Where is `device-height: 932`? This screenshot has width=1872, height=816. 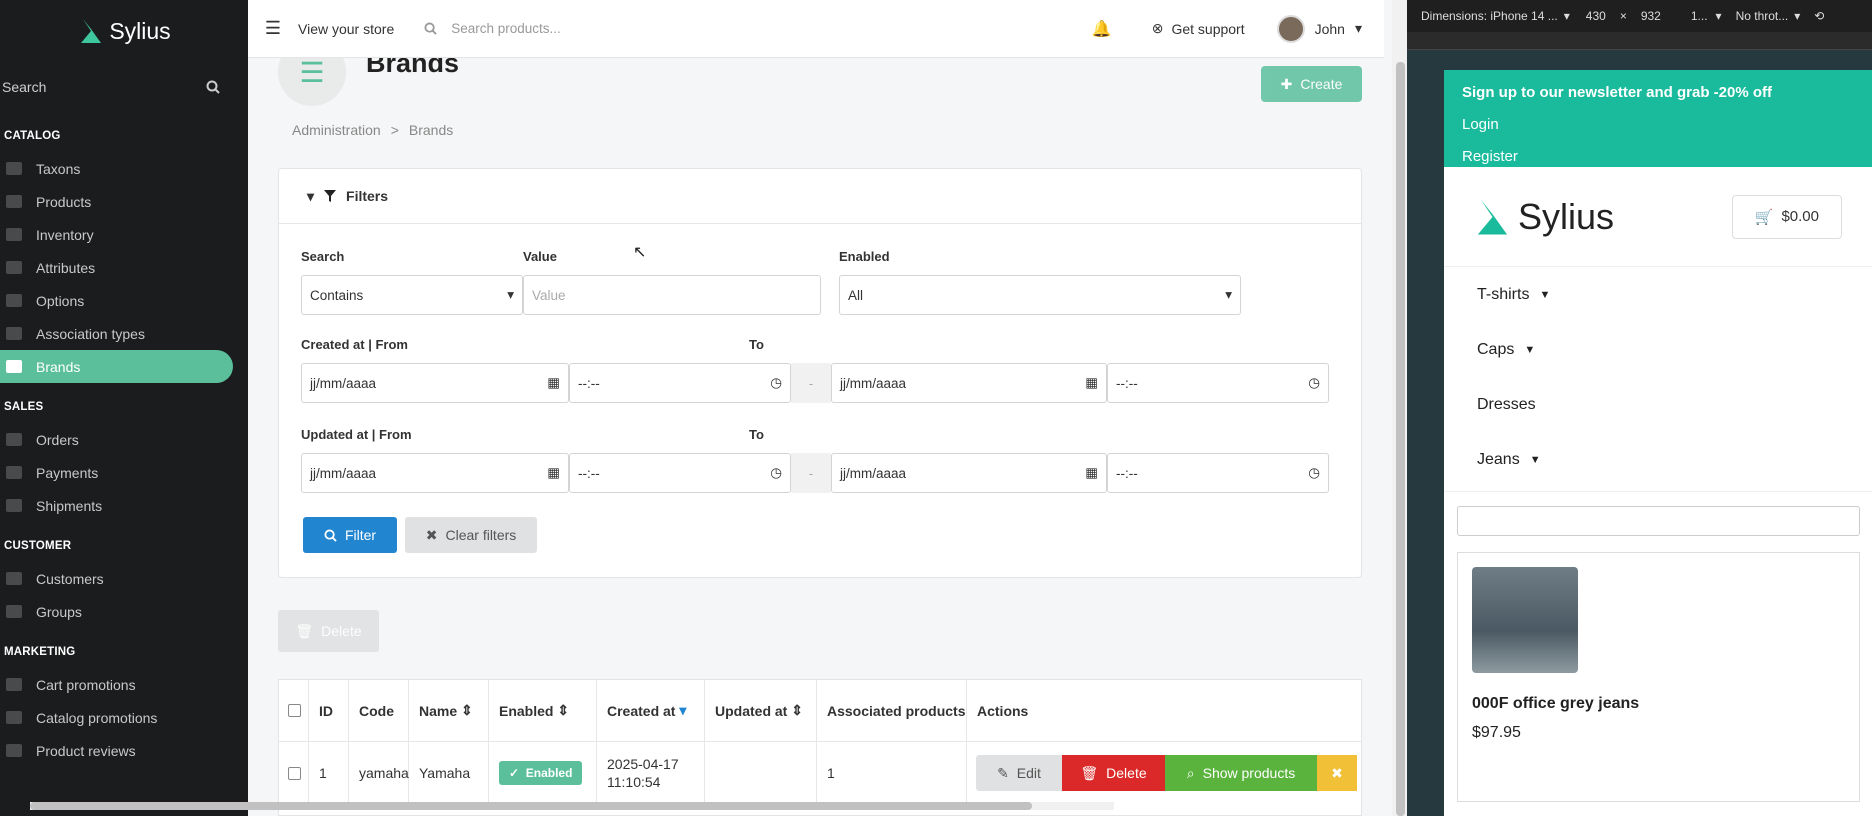
device-height: 932 is located at coordinates (1651, 16).